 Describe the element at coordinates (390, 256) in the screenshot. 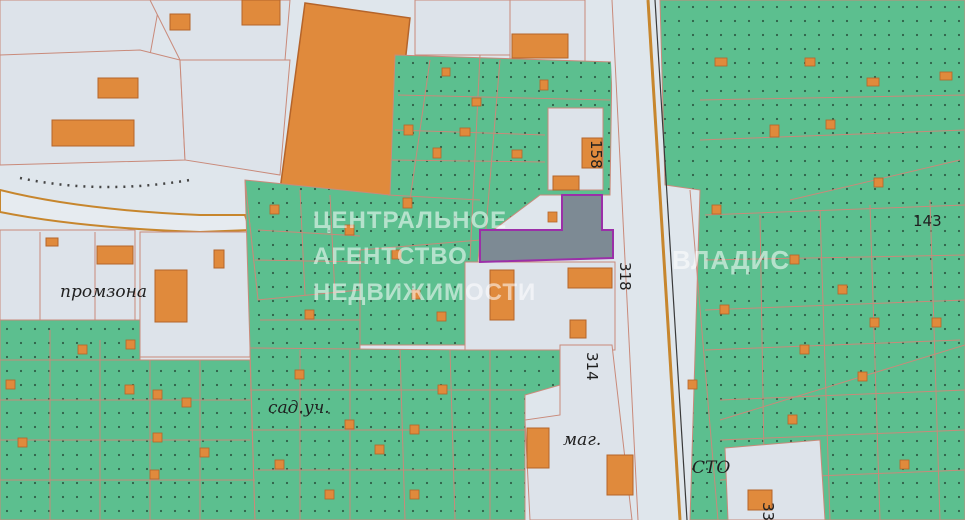

I see `watermark-line-2: АГЕНТСТВО` at that location.